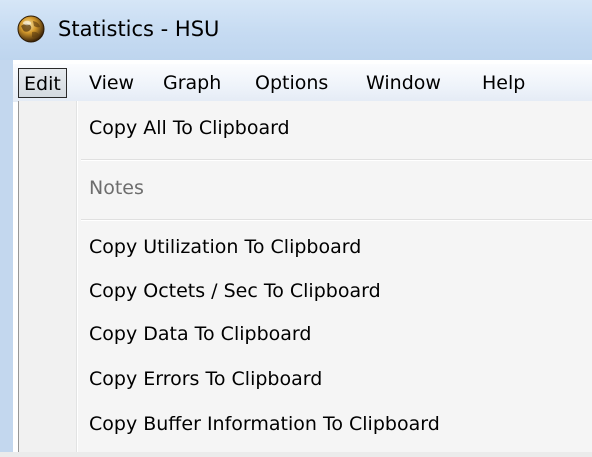  What do you see at coordinates (116, 188) in the screenshot?
I see `menu-item-notes: Notes` at bounding box center [116, 188].